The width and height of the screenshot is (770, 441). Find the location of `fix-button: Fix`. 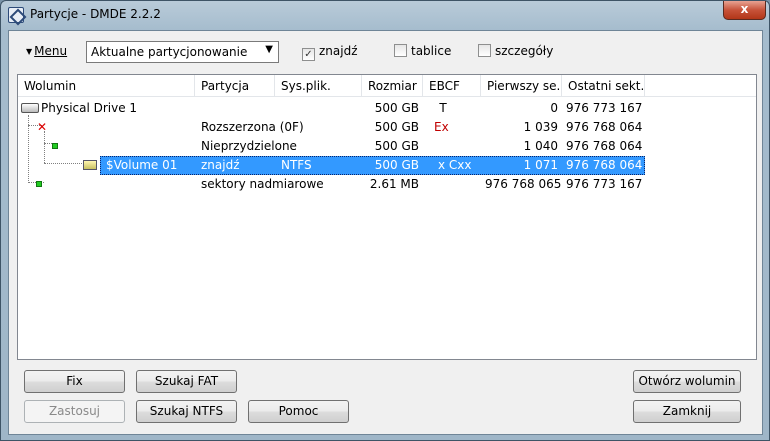

fix-button: Fix is located at coordinates (74, 381).